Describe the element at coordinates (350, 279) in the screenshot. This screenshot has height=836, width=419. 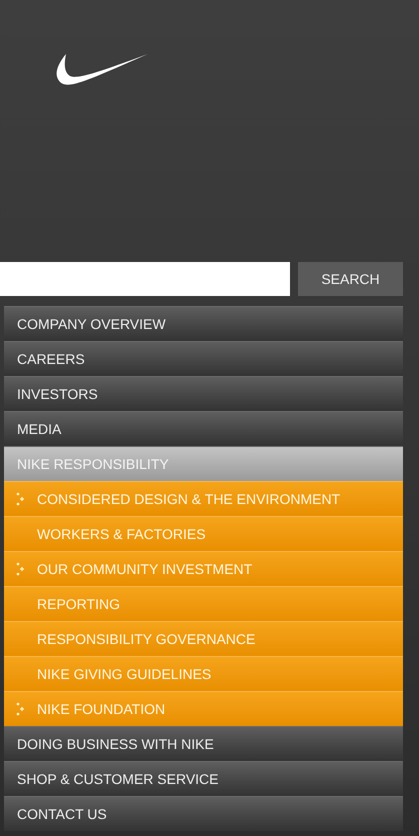
I see `search-button: SEARCH` at that location.